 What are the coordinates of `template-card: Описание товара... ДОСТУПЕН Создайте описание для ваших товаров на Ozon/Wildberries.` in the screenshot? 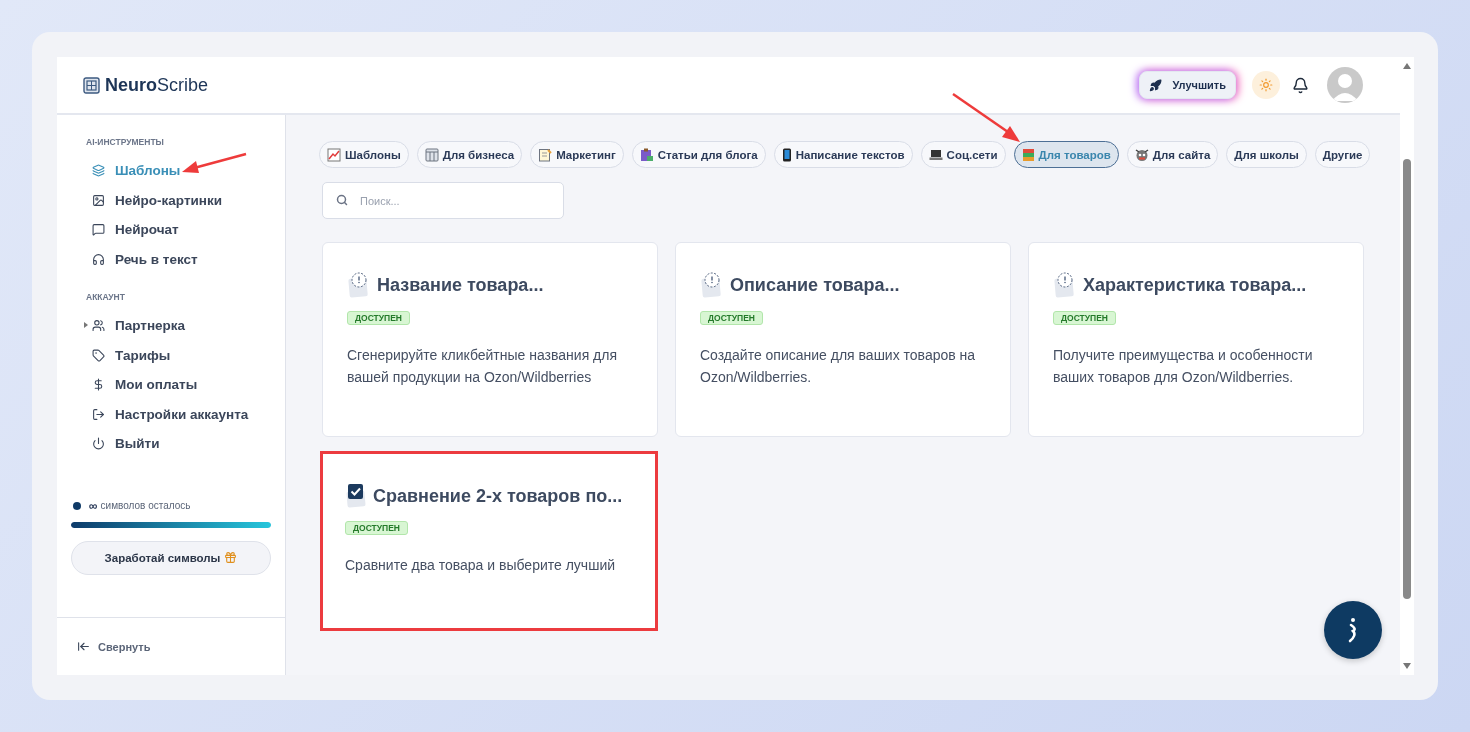 It's located at (843, 339).